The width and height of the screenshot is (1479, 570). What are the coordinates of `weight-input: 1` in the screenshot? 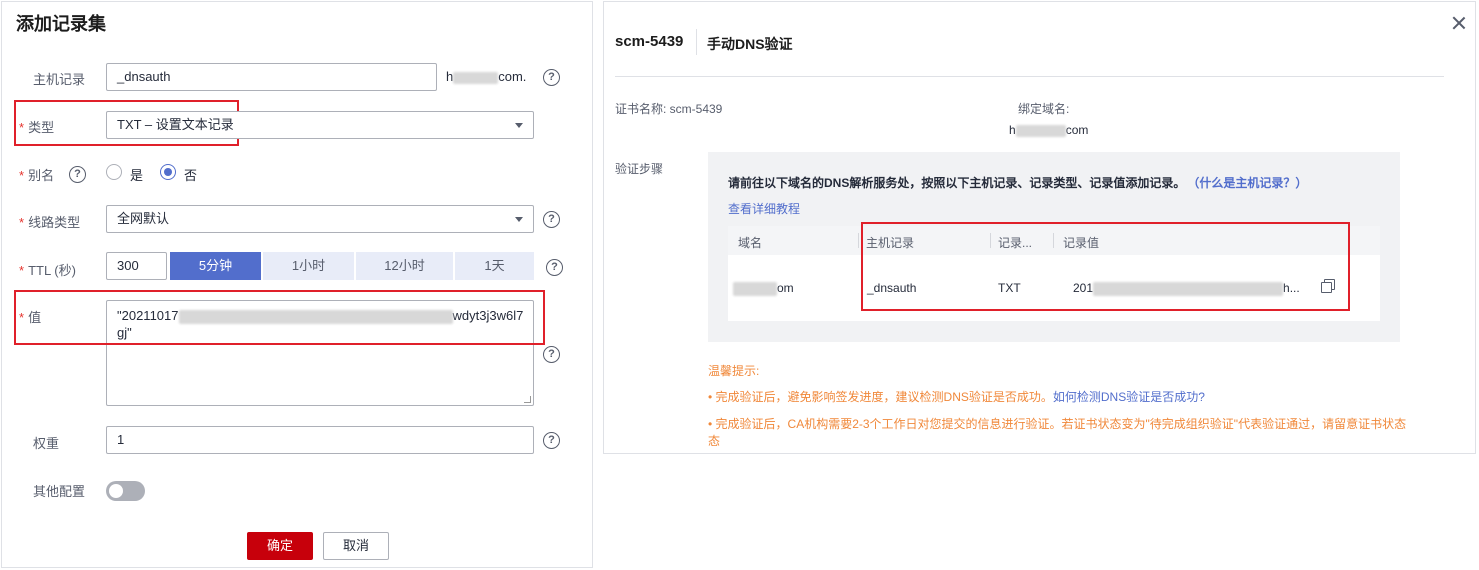 It's located at (320, 440).